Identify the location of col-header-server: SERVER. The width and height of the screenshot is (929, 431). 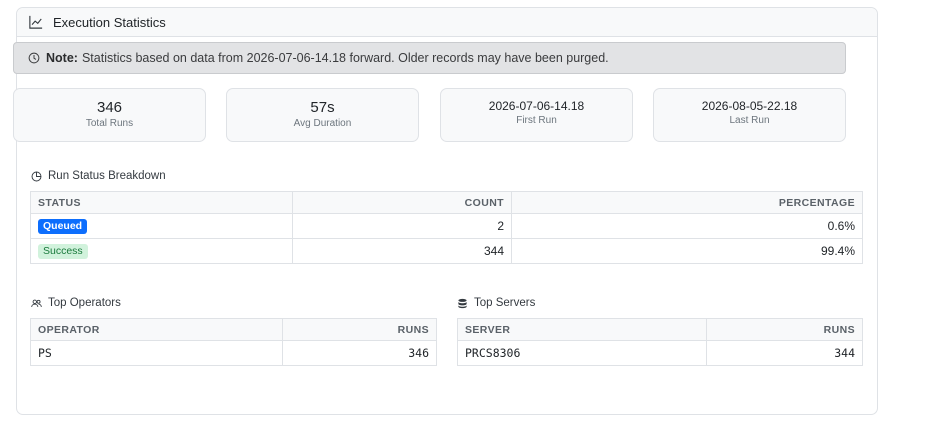
(582, 329).